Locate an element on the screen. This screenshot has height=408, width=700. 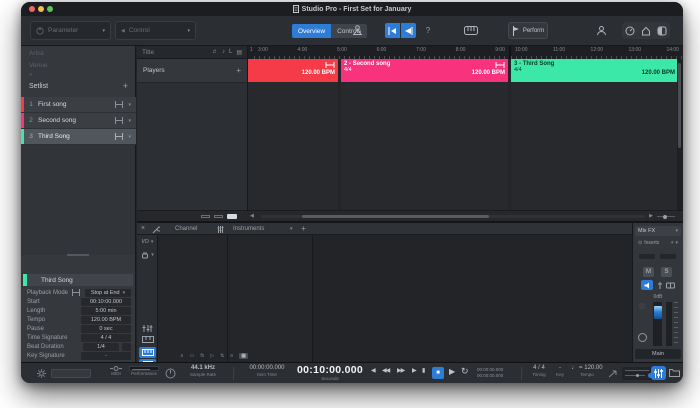
account-button is located at coordinates (601, 30).